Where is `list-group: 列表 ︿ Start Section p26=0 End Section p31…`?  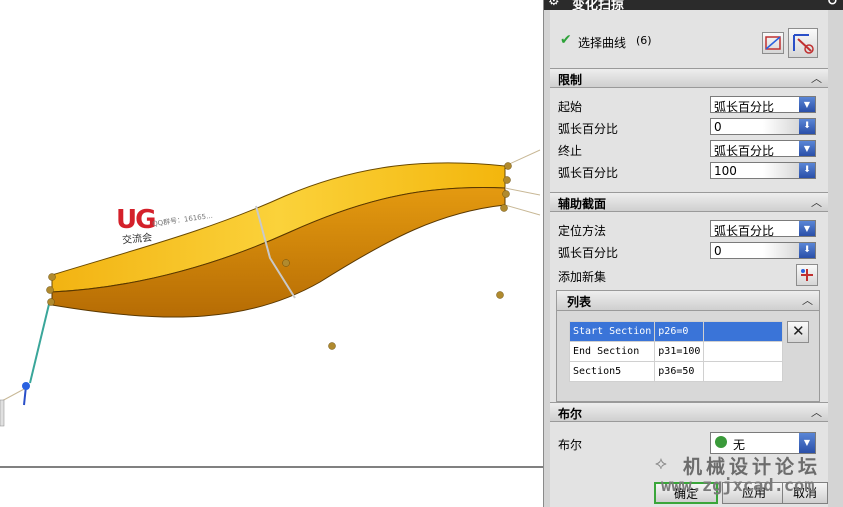
list-group: 列表 ︿ Start Section p26=0 End Section p31… is located at coordinates (688, 346).